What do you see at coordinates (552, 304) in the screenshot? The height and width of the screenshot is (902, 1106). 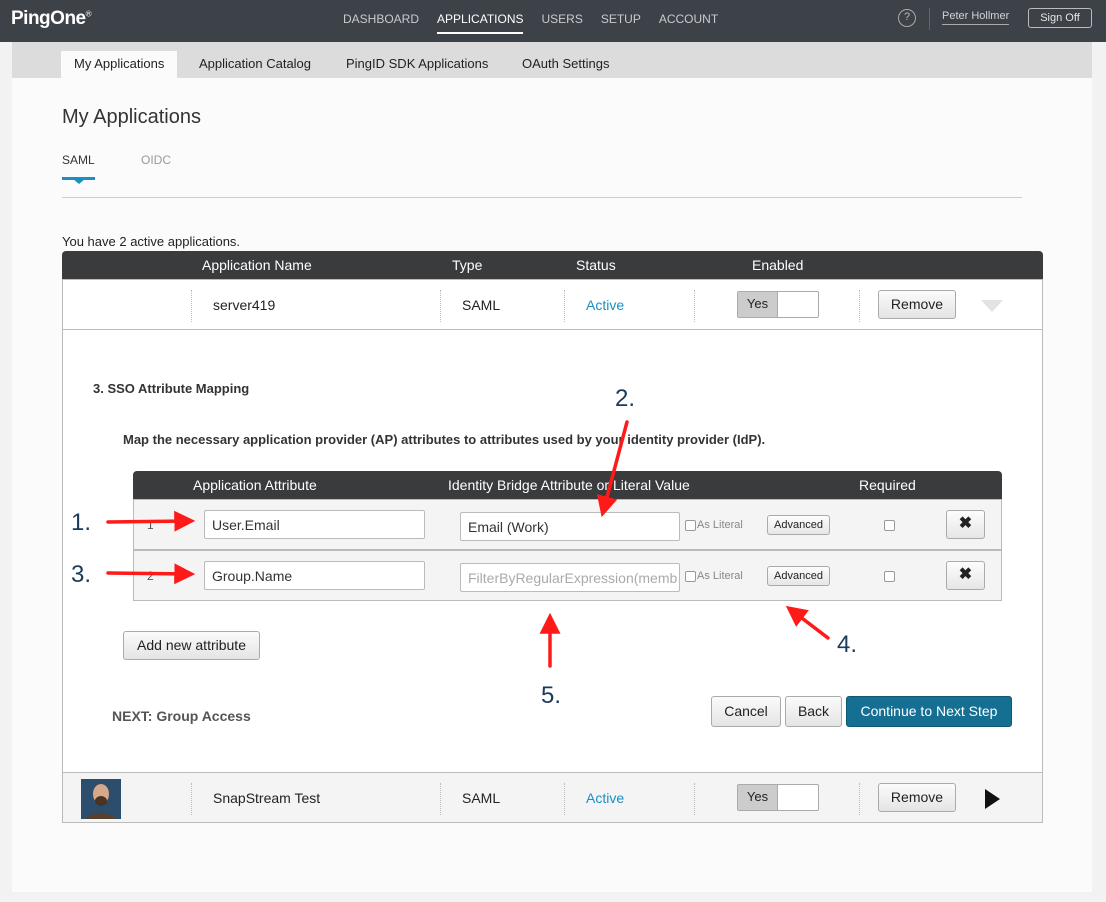 I see `app-row-server419: server419 SAML Active Yes Remove` at bounding box center [552, 304].